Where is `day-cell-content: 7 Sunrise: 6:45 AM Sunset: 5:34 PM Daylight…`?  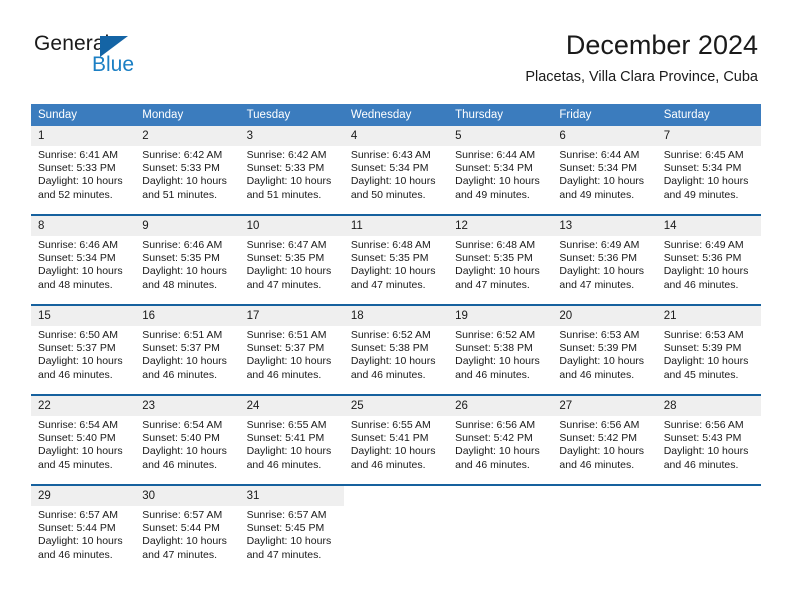 day-cell-content: 7 Sunrise: 6:45 AM Sunset: 5:34 PM Daylight… is located at coordinates (708, 170).